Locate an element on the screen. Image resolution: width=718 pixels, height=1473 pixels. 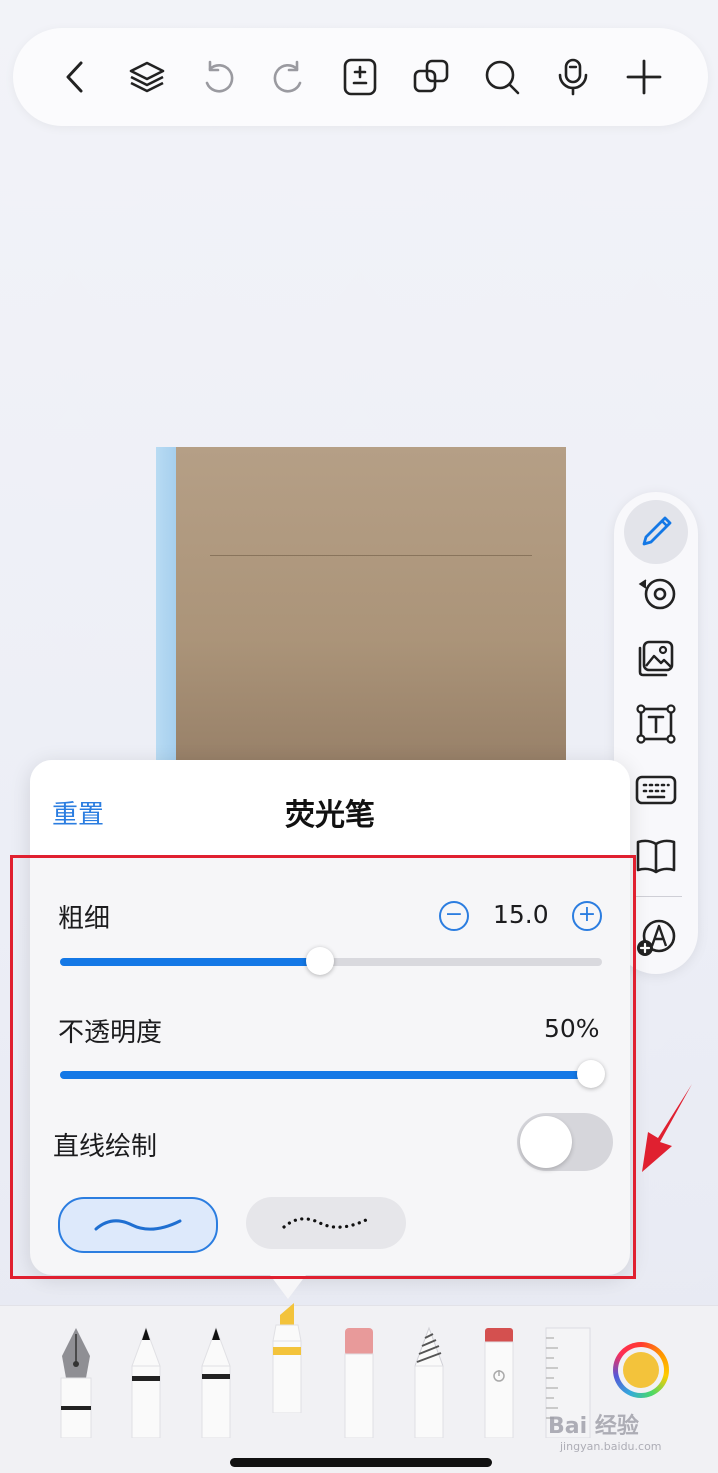
current-color-swatch is located at coordinates (641, 1370).